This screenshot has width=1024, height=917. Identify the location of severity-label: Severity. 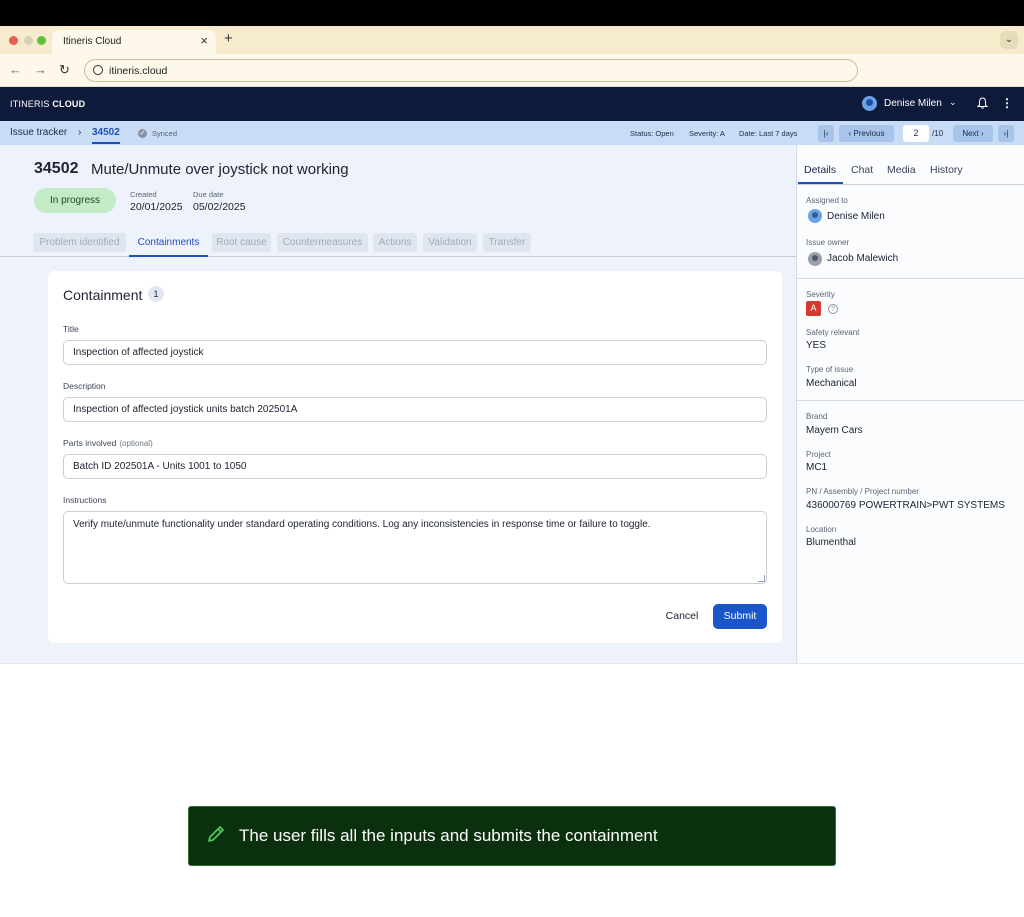
(820, 294).